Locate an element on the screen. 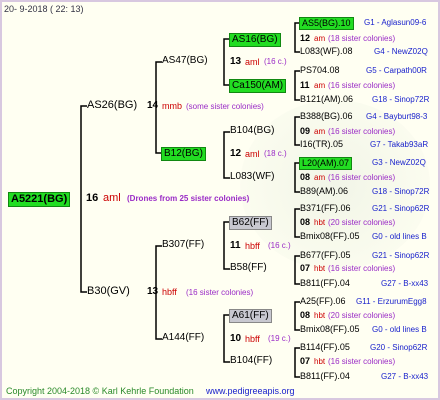 The image size is (440, 400). g3-1: AS16(BG) is located at coordinates (255, 40).